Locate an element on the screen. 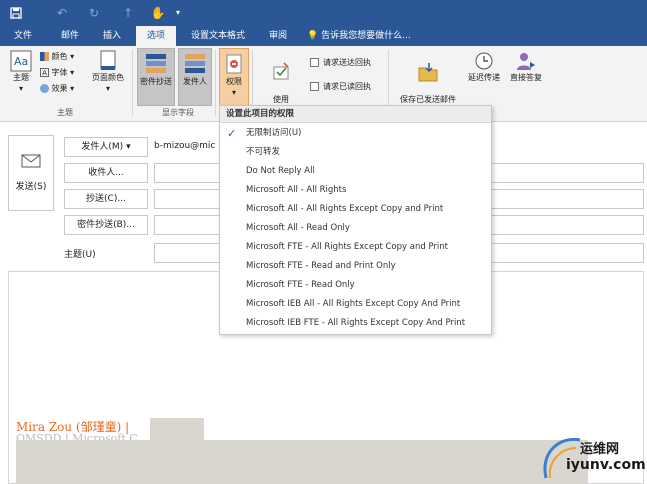 This screenshot has width=647, height=484. direct-replies-label: 直接答复 is located at coordinates (526, 77).